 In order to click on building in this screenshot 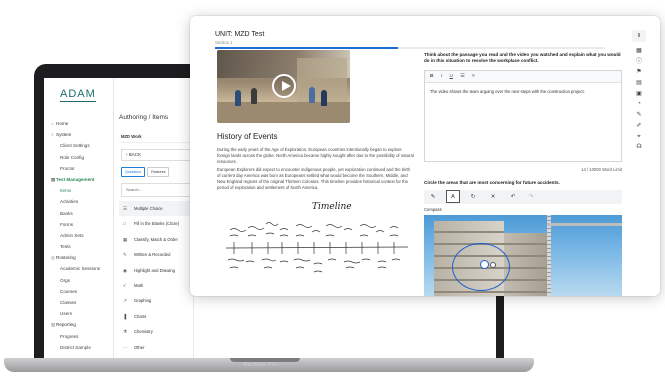, I will do `click(526, 264)`.